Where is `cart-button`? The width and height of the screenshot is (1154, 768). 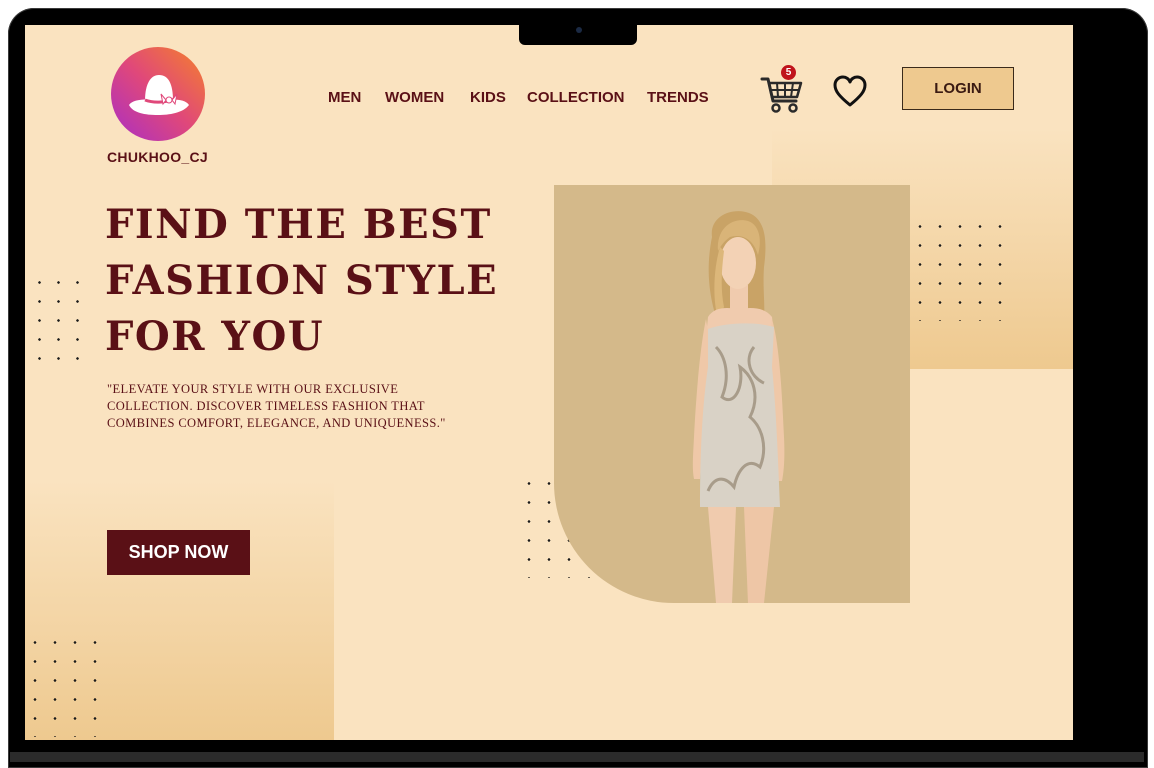
cart-button is located at coordinates (782, 94).